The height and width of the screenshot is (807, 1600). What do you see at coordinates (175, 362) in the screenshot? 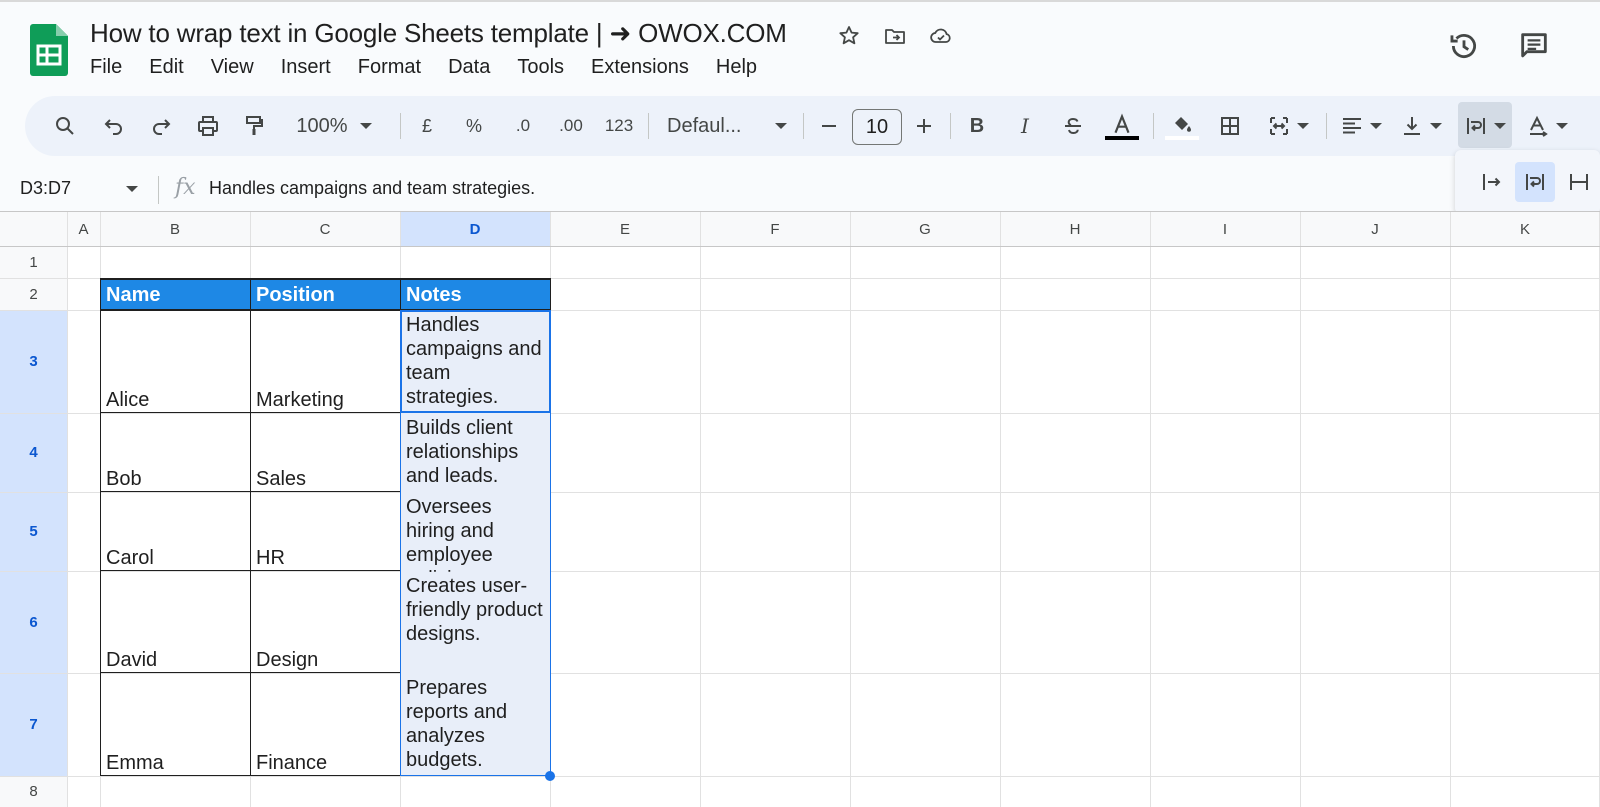
I see `cell-name: Alice` at bounding box center [175, 362].